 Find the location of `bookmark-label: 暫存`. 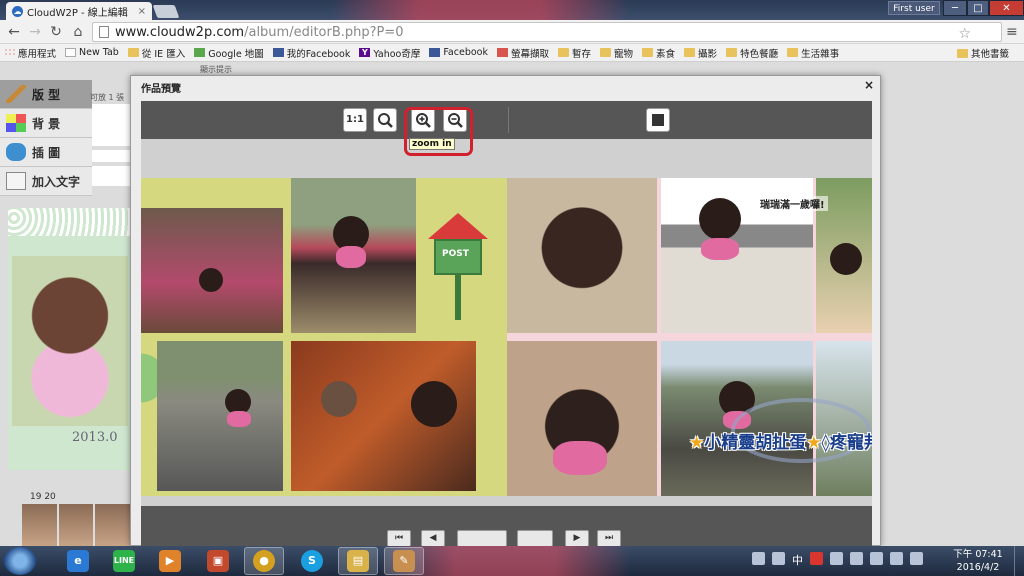

bookmark-label: 暫存 is located at coordinates (582, 54).